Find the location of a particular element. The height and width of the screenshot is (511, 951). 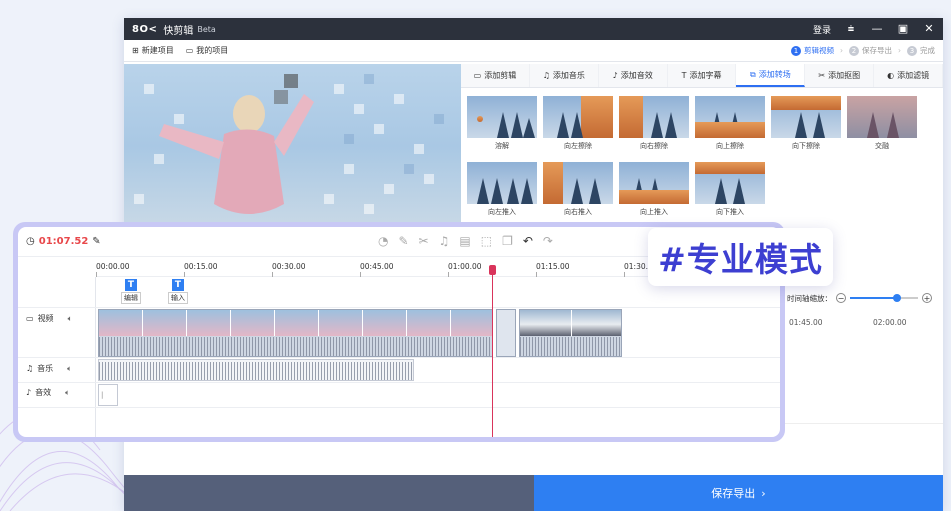

trash-icon: ▤ is located at coordinates (464, 241).